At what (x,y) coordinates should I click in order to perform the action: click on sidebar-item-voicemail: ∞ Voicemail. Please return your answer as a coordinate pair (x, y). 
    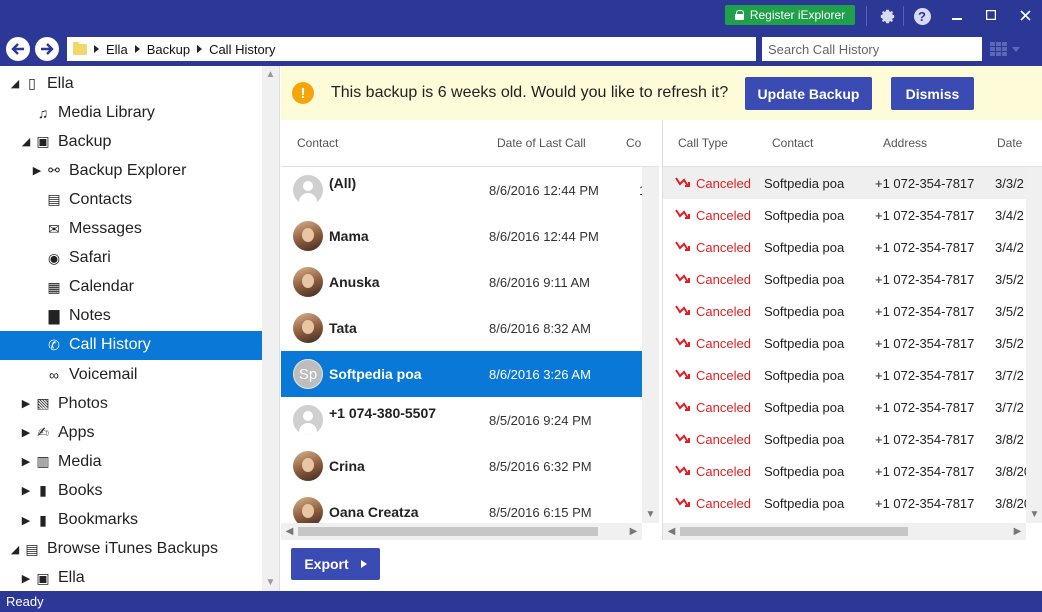
    Looking at the image, I should click on (131, 374).